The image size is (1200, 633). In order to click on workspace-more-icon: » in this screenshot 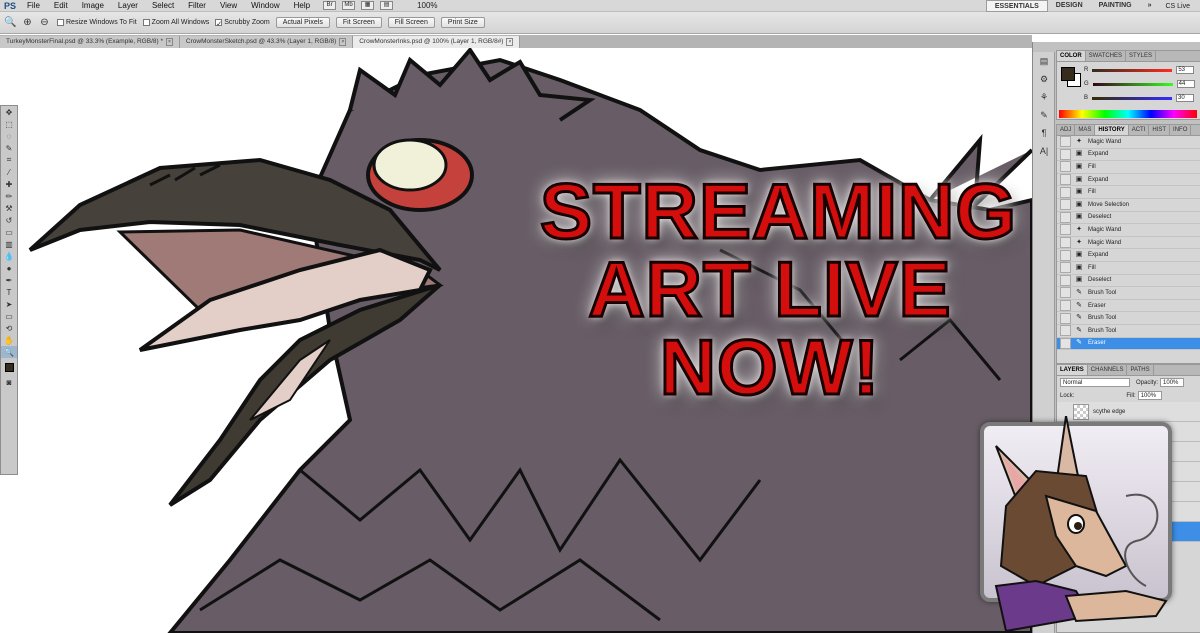, I will do `click(1150, 6)`.